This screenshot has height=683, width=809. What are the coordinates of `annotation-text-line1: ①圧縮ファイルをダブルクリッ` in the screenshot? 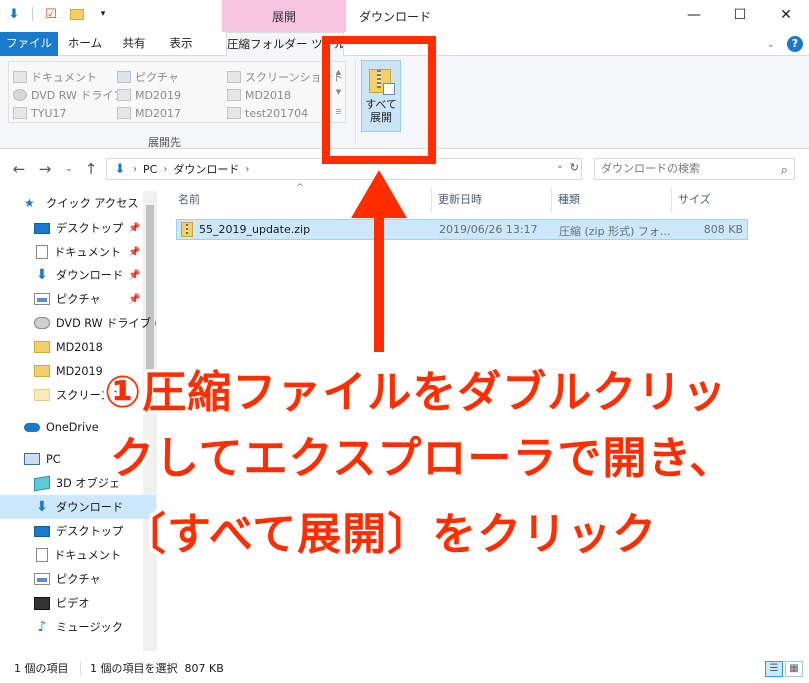 It's located at (416, 392).